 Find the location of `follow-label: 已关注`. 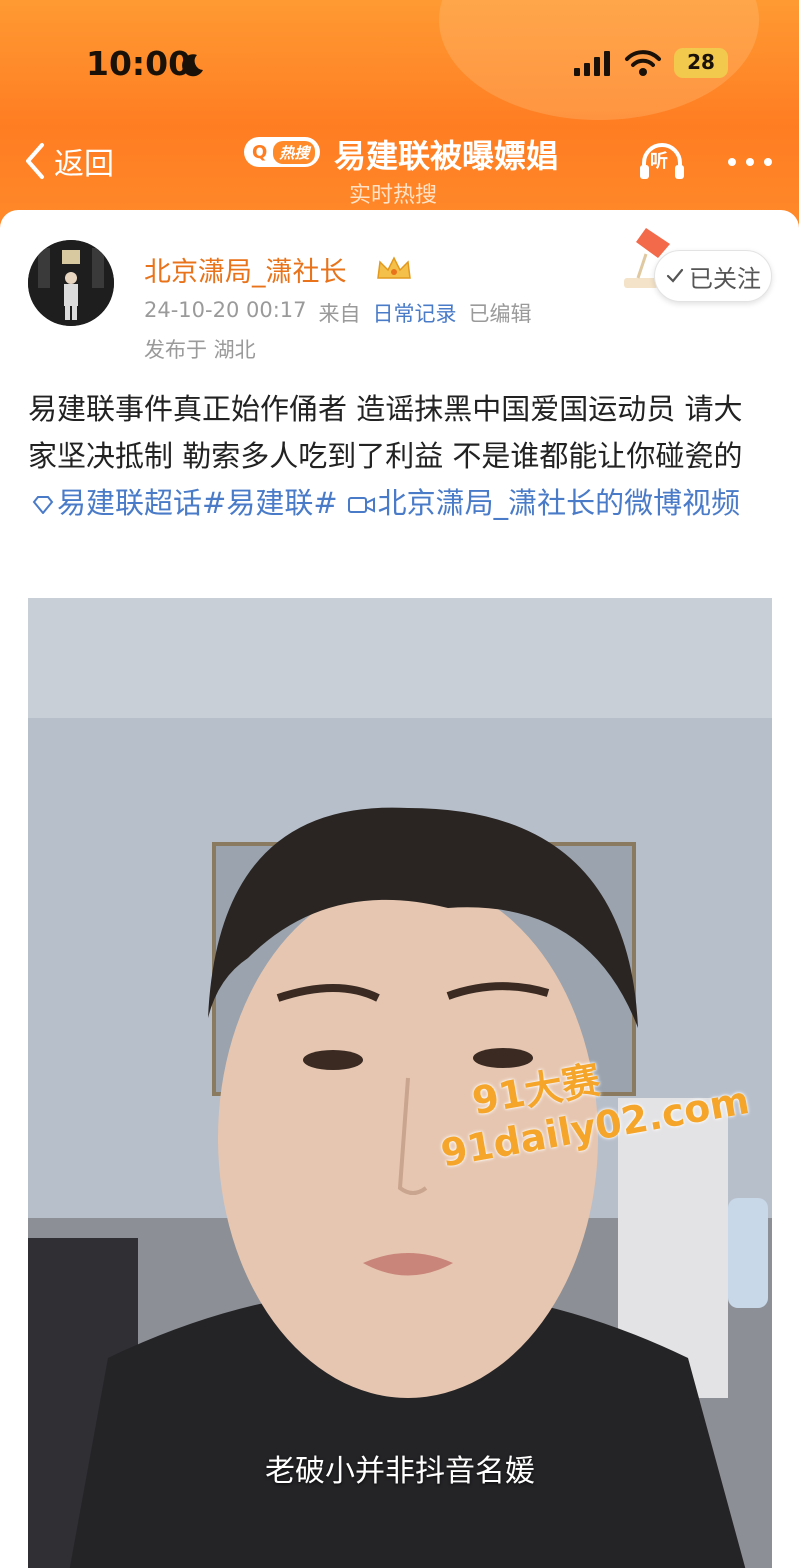

follow-label: 已关注 is located at coordinates (725, 278).